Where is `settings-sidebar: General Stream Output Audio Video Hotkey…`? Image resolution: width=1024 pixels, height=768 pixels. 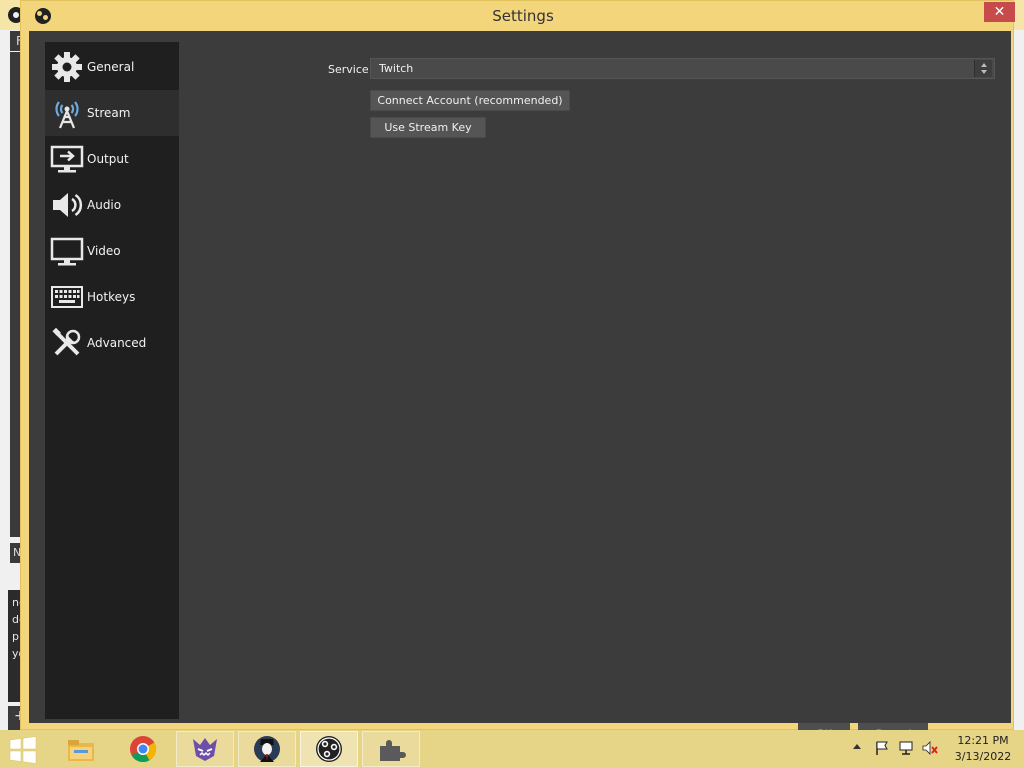 settings-sidebar: General Stream Output Audio Video Hotkey… is located at coordinates (112, 380).